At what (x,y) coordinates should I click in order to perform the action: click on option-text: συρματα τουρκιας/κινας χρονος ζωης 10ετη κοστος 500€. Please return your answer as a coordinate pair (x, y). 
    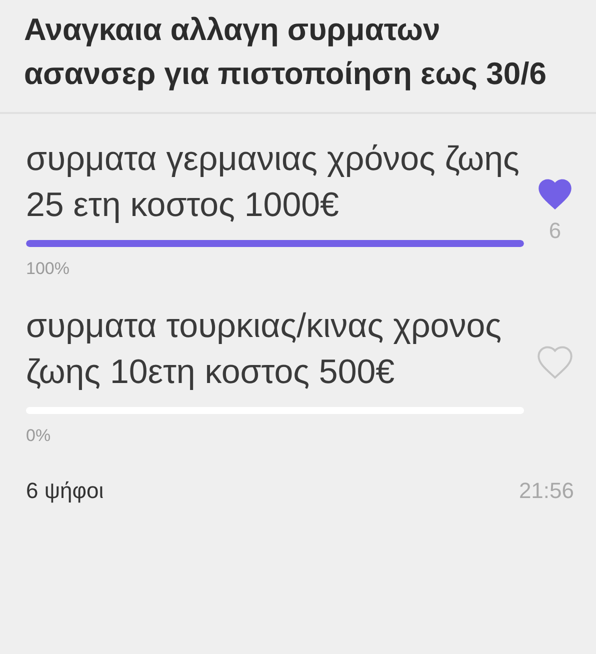
    Looking at the image, I should click on (264, 349).